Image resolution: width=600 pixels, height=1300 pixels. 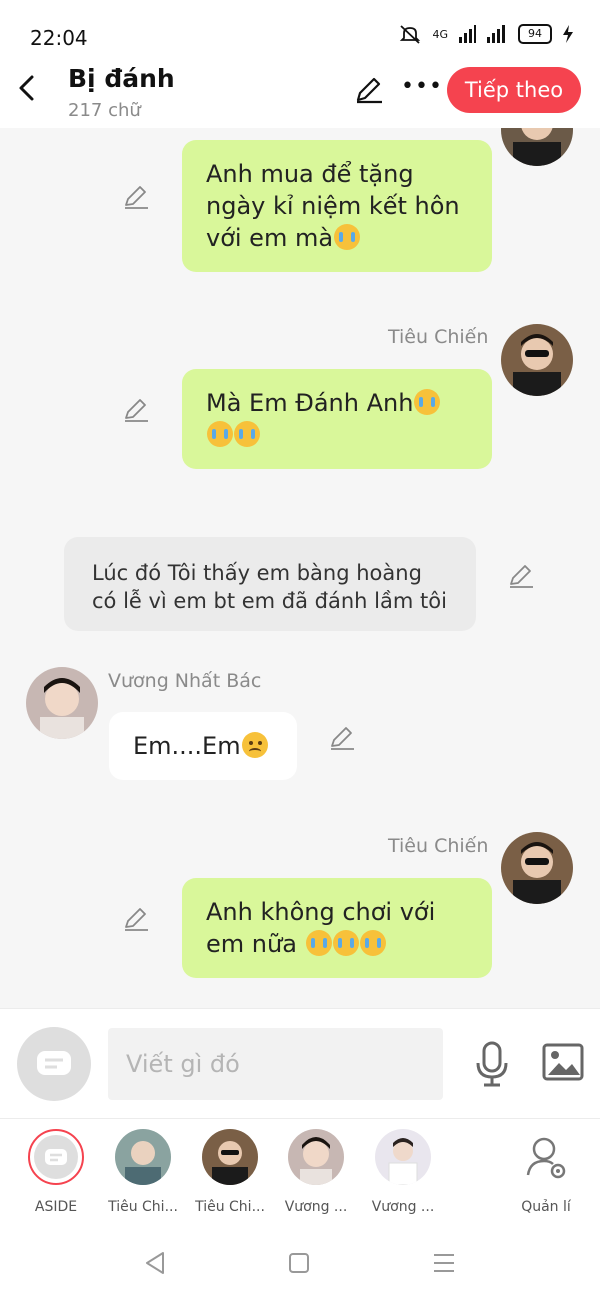 What do you see at coordinates (337, 928) in the screenshot?
I see `message-bubble: Anh không chơi với em nữa` at bounding box center [337, 928].